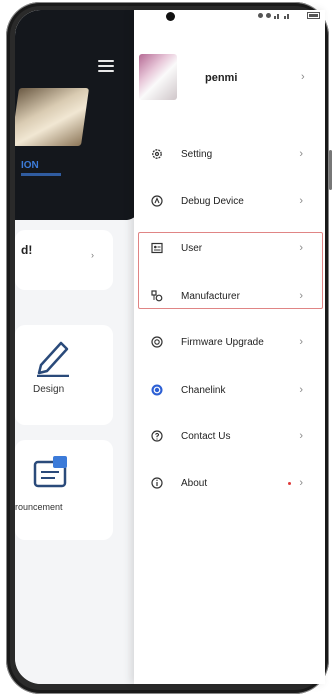  Describe the element at coordinates (157, 342) in the screenshot. I see `upgrade-icon` at that location.